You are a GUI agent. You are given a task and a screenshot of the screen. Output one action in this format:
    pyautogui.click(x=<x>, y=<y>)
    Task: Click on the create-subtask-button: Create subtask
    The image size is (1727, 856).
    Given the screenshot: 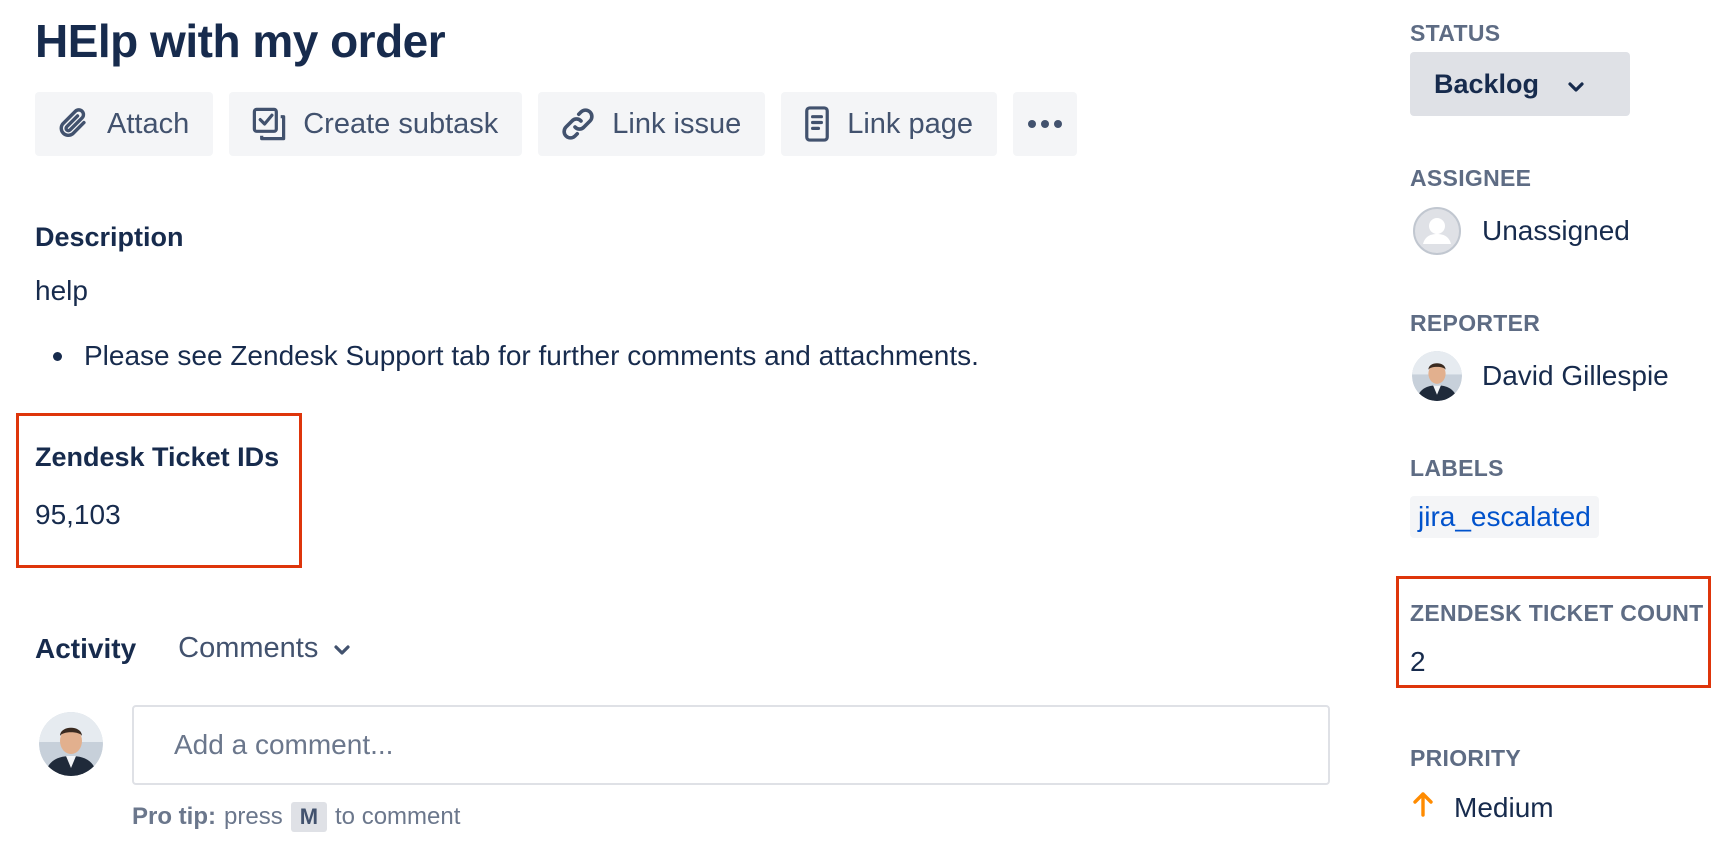 What is the action you would take?
    pyautogui.click(x=376, y=124)
    